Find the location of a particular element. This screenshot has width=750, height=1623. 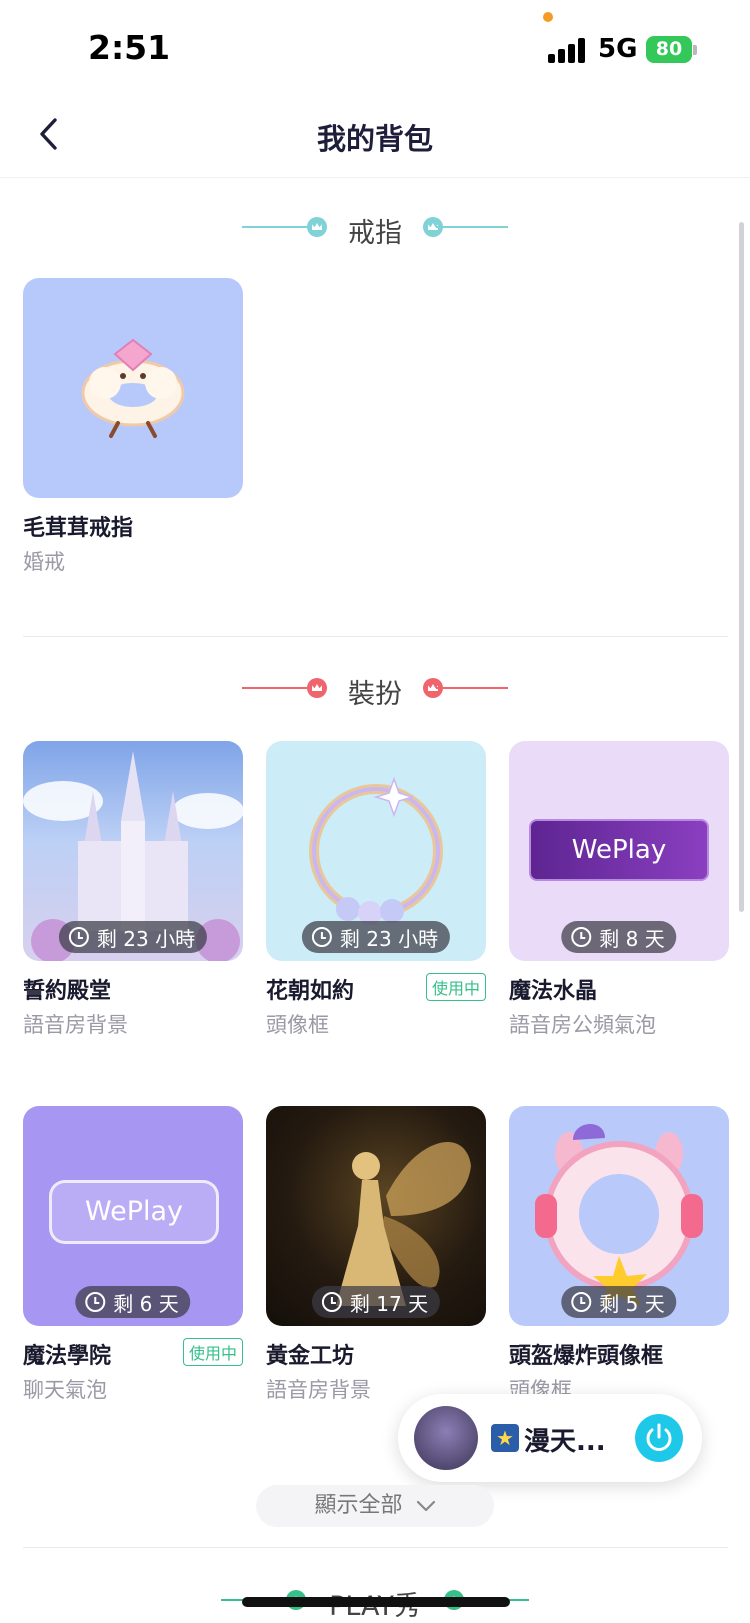

fluffy-ring-image is located at coordinates (133, 388).